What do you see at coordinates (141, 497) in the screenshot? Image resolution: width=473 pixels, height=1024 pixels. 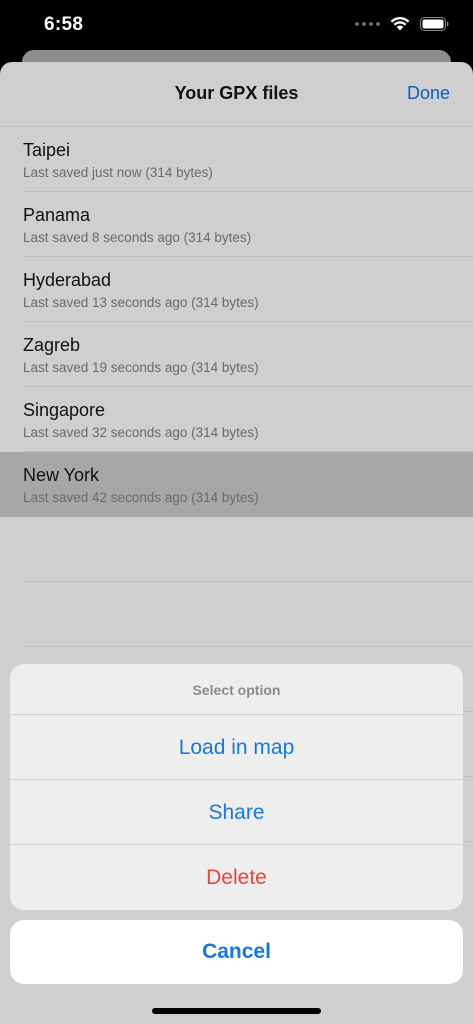 I see `file-subtitle: Last saved 42 seconds ago (314 bytes)` at bounding box center [141, 497].